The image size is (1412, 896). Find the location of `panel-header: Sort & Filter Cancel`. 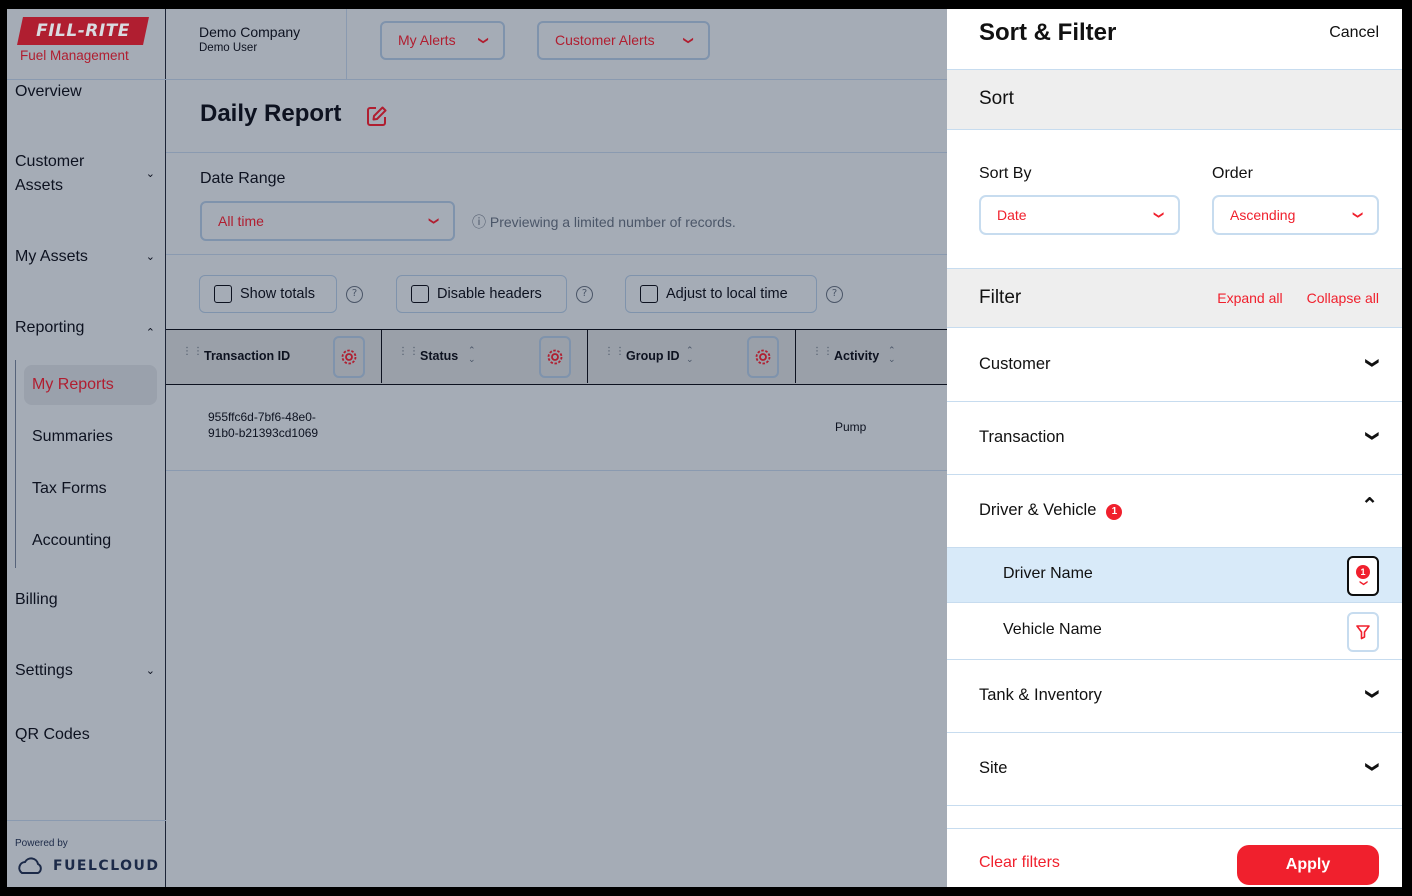

panel-header: Sort & Filter Cancel is located at coordinates (1174, 39).